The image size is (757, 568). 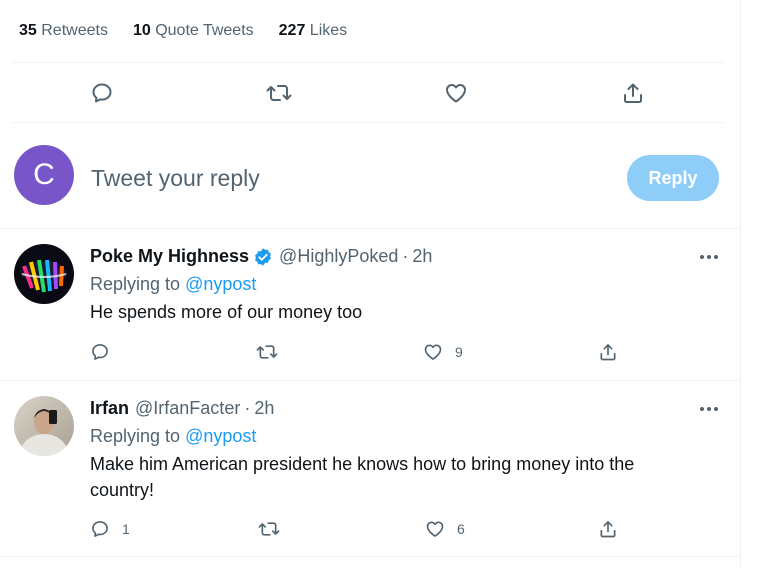 I want to click on user-avatar: C, so click(x=44, y=175).